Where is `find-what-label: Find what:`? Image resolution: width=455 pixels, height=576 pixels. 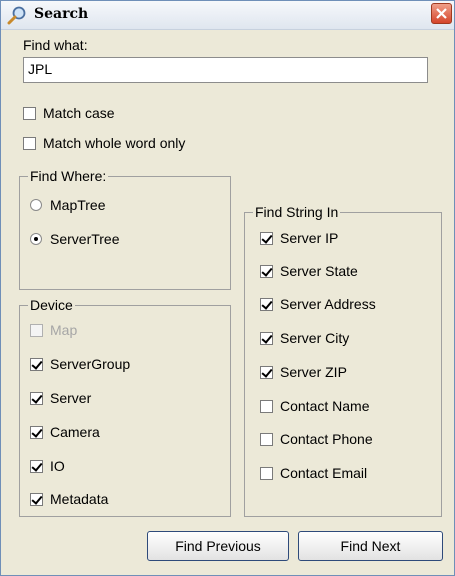 find-what-label: Find what: is located at coordinates (55, 45).